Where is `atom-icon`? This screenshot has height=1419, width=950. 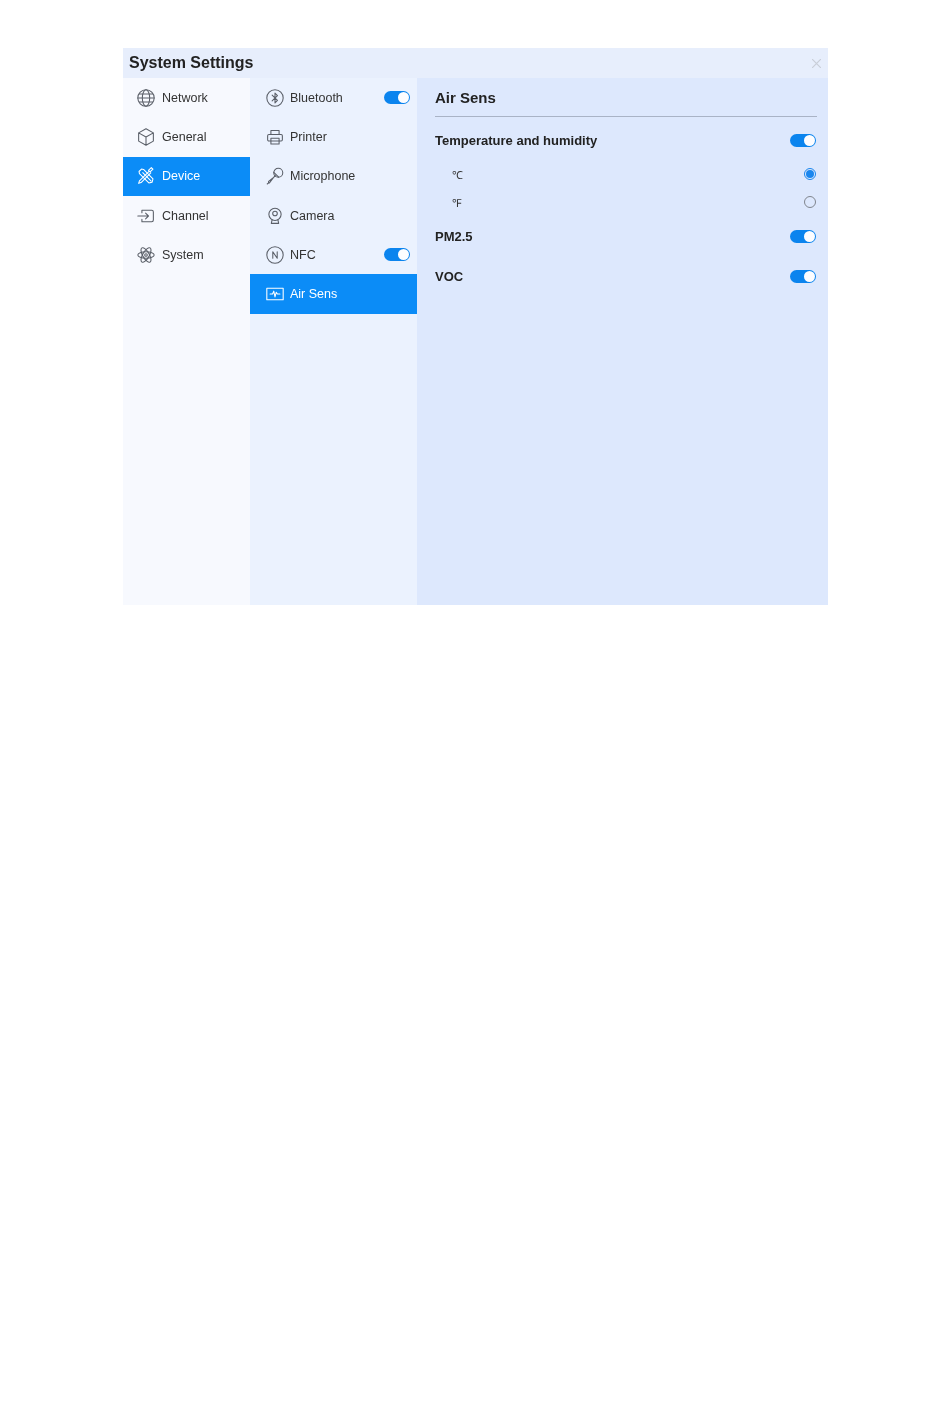
atom-icon is located at coordinates (146, 254).